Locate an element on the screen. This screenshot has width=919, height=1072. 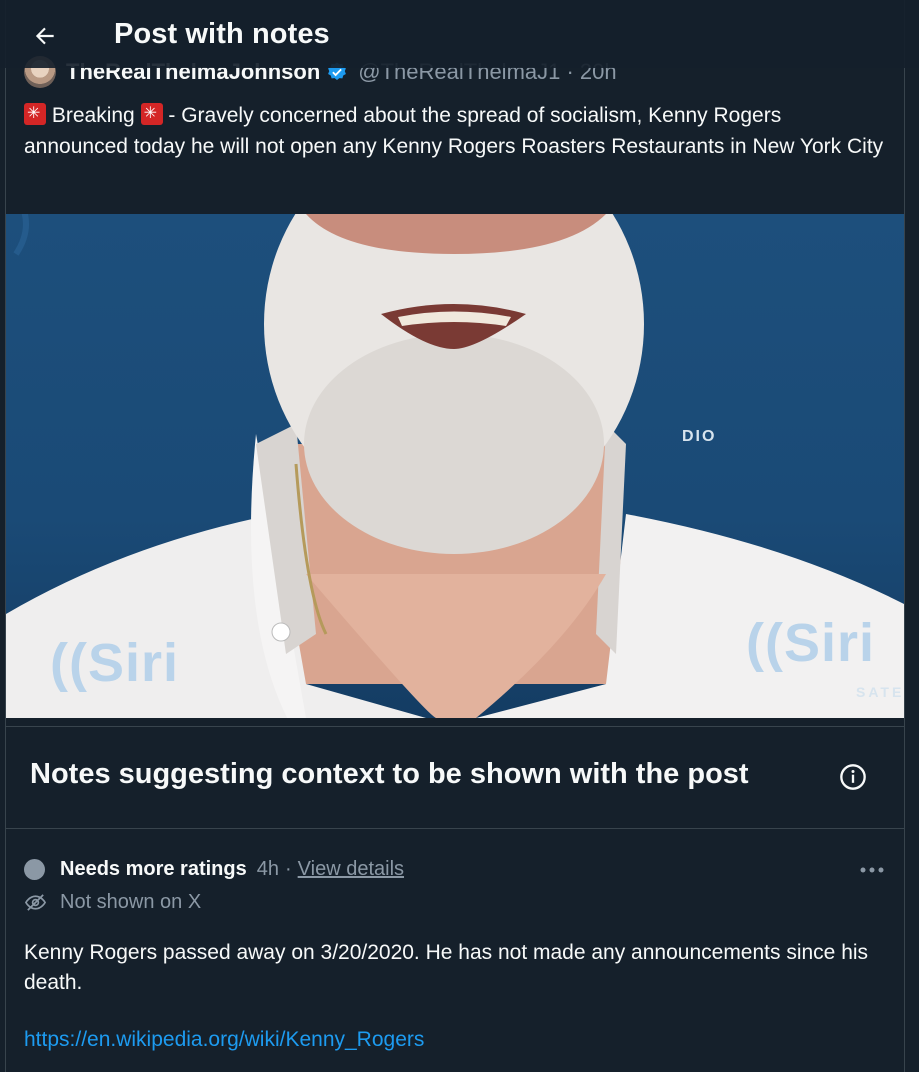
more-horizontal-icon is located at coordinates (872, 870).